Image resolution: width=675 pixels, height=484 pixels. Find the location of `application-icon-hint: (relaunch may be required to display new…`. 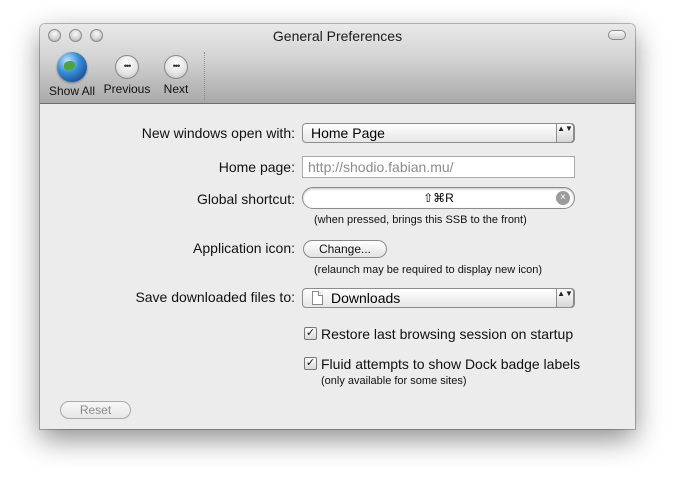

application-icon-hint: (relaunch may be required to display new… is located at coordinates (428, 270).